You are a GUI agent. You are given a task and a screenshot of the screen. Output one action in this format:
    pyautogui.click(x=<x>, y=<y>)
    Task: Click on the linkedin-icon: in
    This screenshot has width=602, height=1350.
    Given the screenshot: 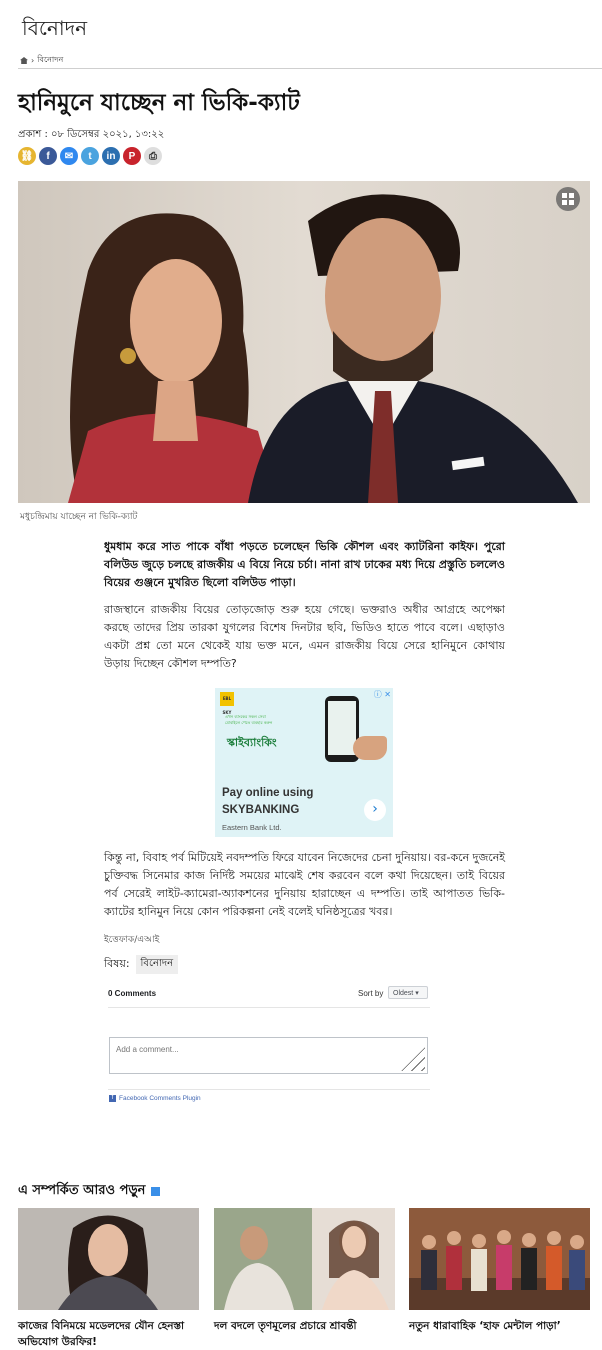 What is the action you would take?
    pyautogui.click(x=111, y=156)
    